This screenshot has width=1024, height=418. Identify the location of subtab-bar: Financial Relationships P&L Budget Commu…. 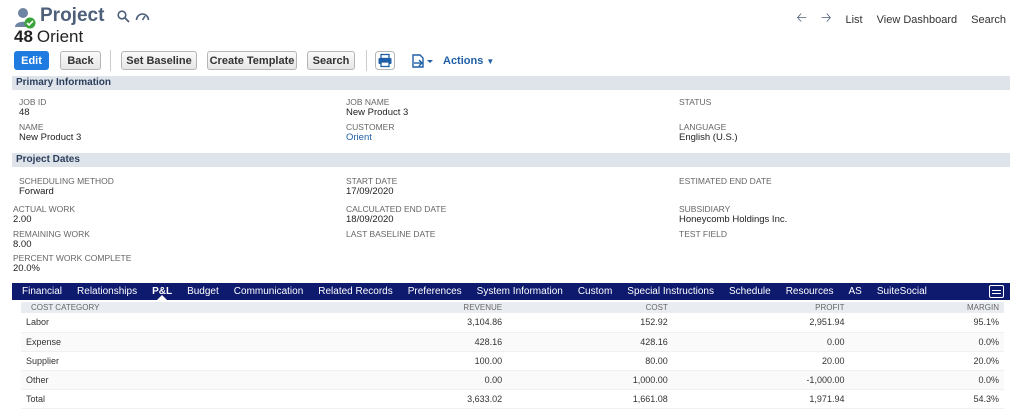
(511, 291).